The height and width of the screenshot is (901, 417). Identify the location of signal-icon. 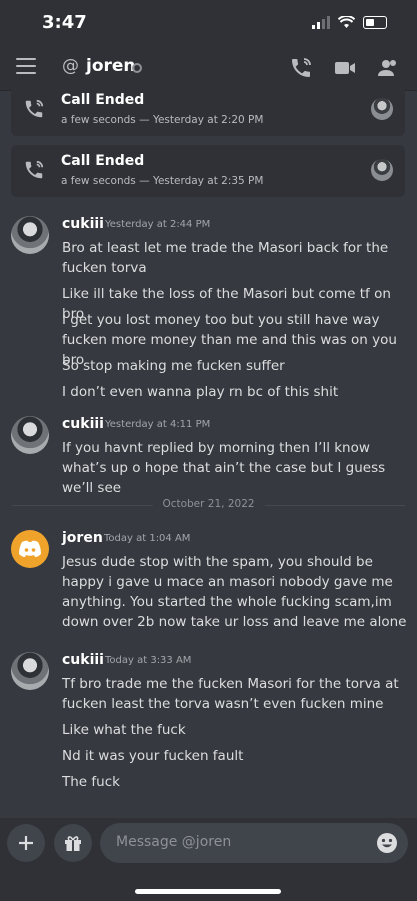
(321, 22).